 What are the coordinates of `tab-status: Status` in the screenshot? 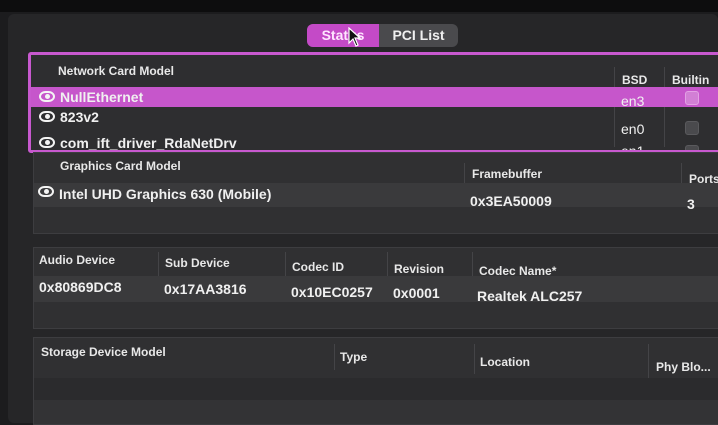 It's located at (343, 35).